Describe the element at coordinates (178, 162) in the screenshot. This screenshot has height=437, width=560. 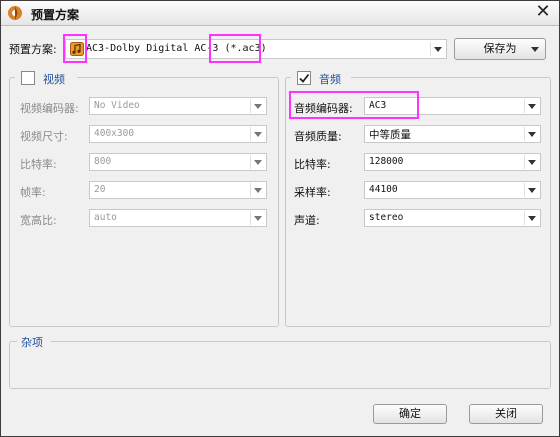
I see `video-bitrate-select: 800` at that location.